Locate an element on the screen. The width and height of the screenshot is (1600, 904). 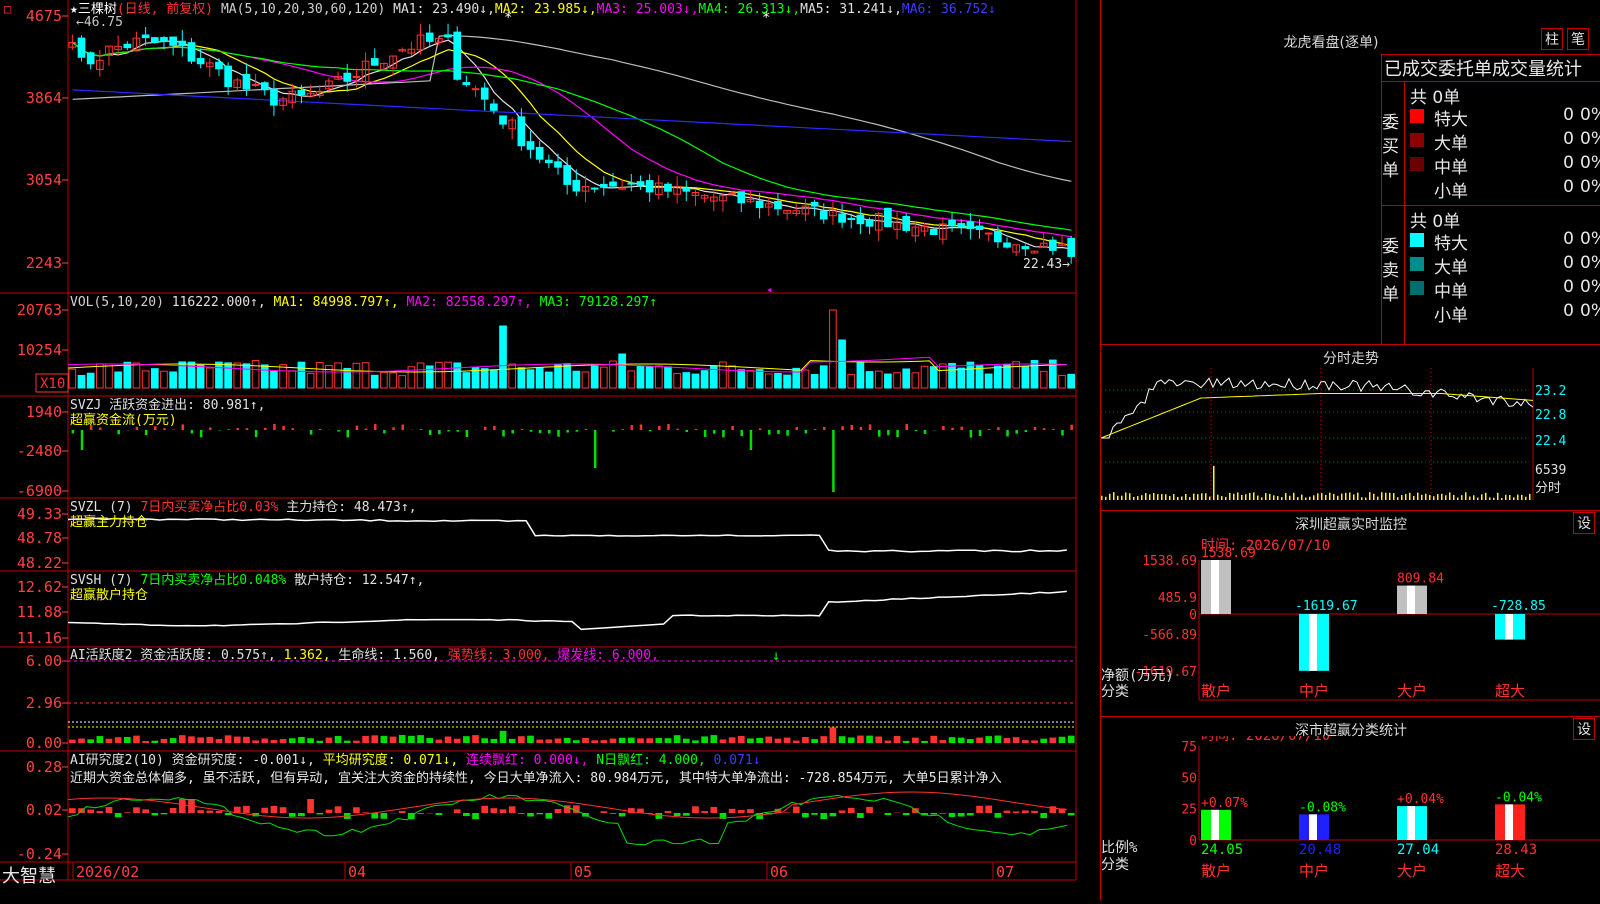
color-swatch is located at coordinates (1417, 188).